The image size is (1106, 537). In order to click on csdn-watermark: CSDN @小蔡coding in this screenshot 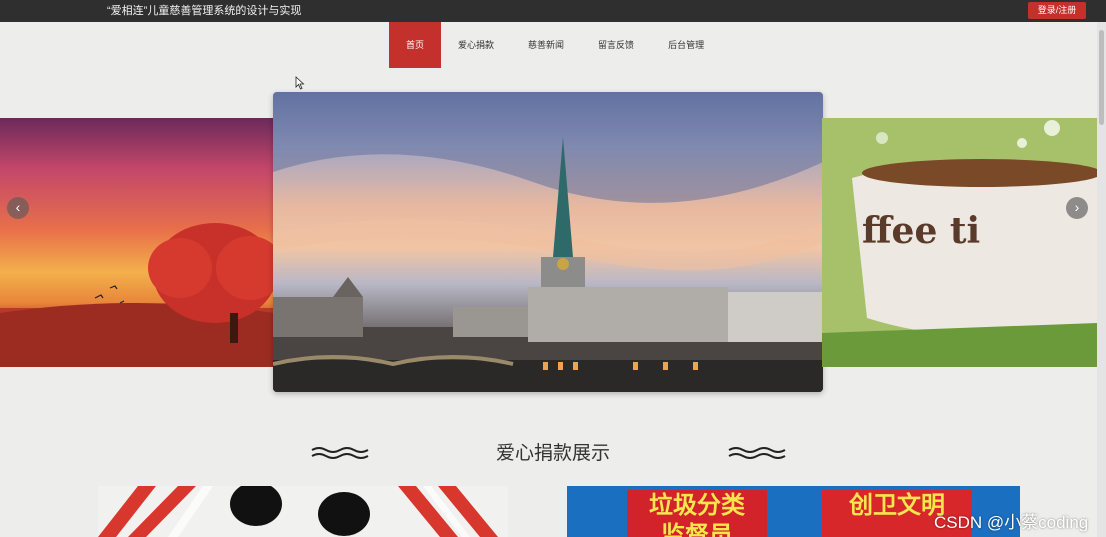, I will do `click(1011, 522)`.